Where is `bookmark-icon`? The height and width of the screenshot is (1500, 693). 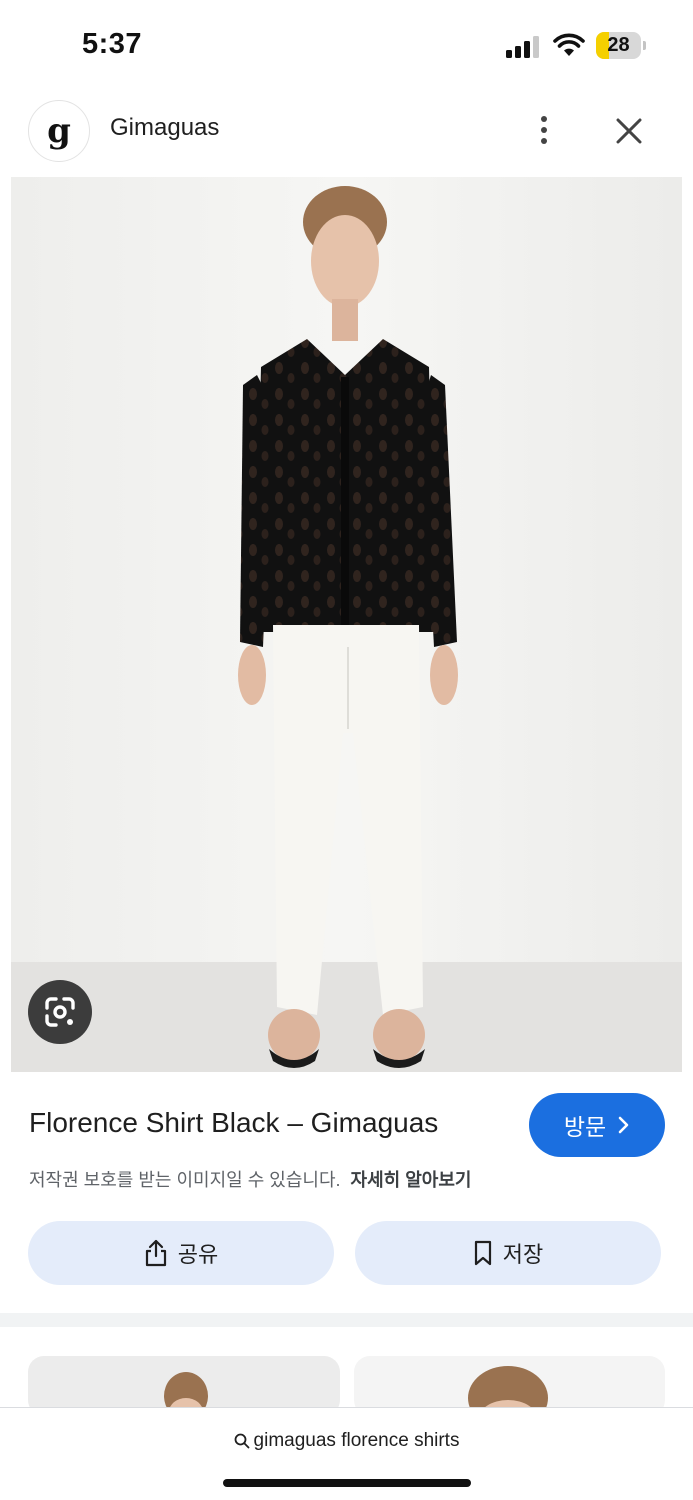
bookmark-icon is located at coordinates (482, 1253).